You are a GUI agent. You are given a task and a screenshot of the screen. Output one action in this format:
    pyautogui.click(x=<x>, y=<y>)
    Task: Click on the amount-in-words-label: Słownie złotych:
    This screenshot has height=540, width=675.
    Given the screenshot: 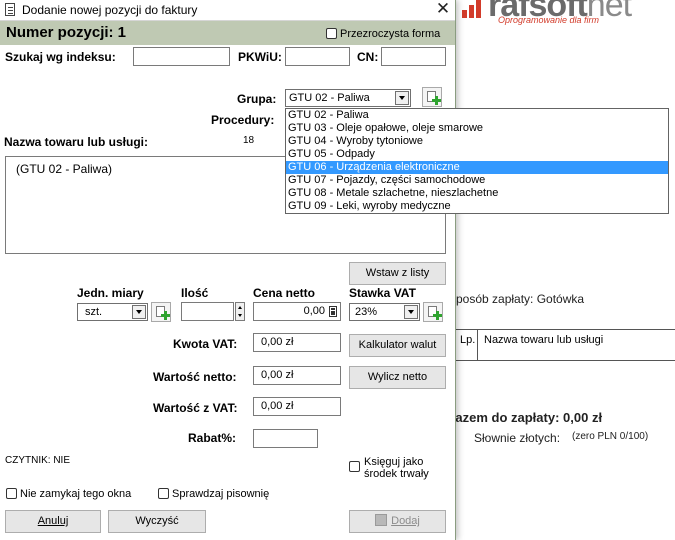 What is the action you would take?
    pyautogui.click(x=517, y=438)
    